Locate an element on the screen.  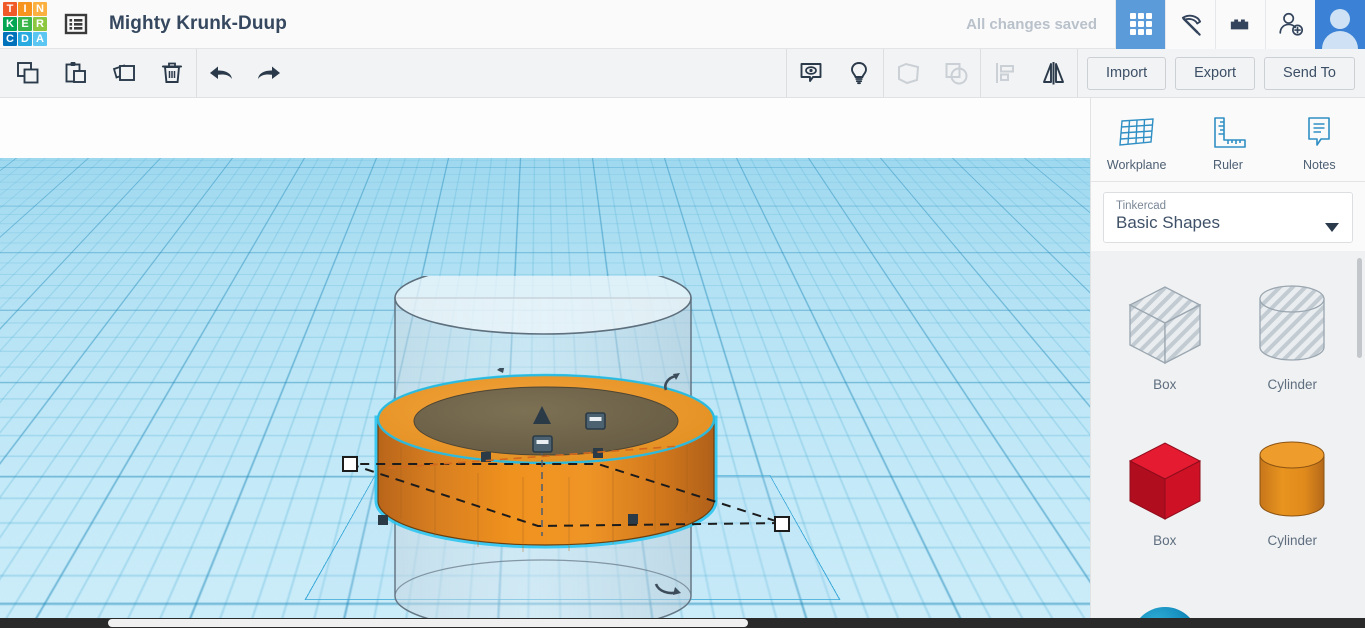
send-to-button: Send To is located at coordinates (1309, 73).